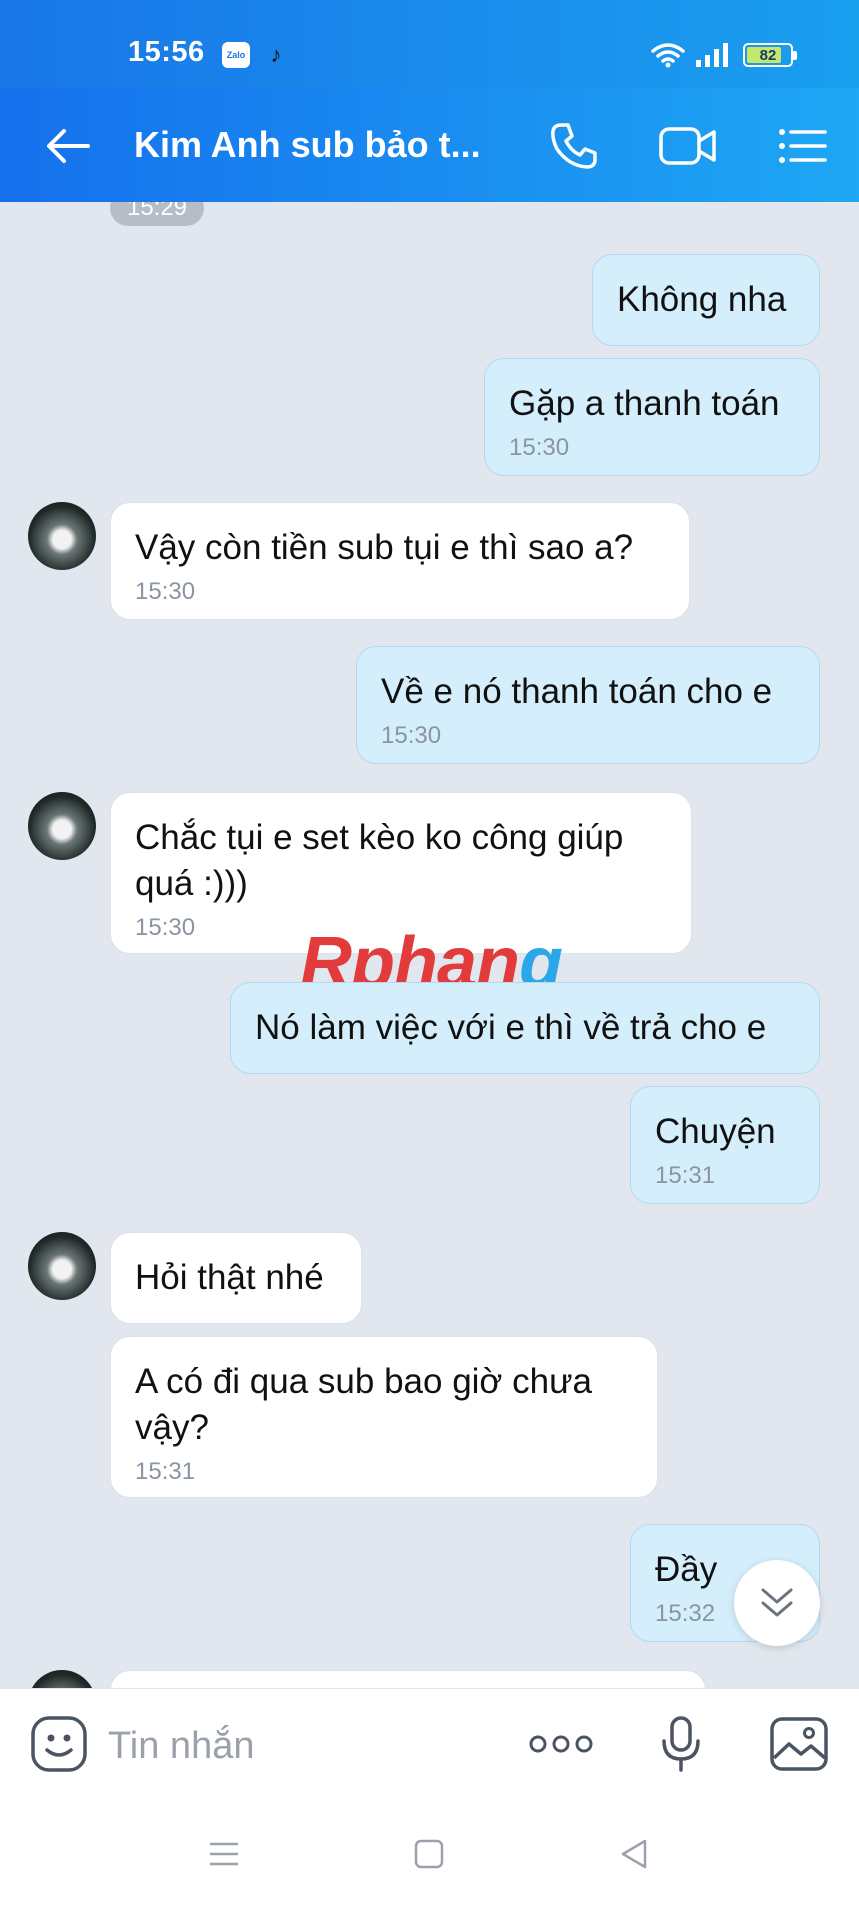 This screenshot has height=1908, width=859. I want to click on home-icon, so click(429, 1854).